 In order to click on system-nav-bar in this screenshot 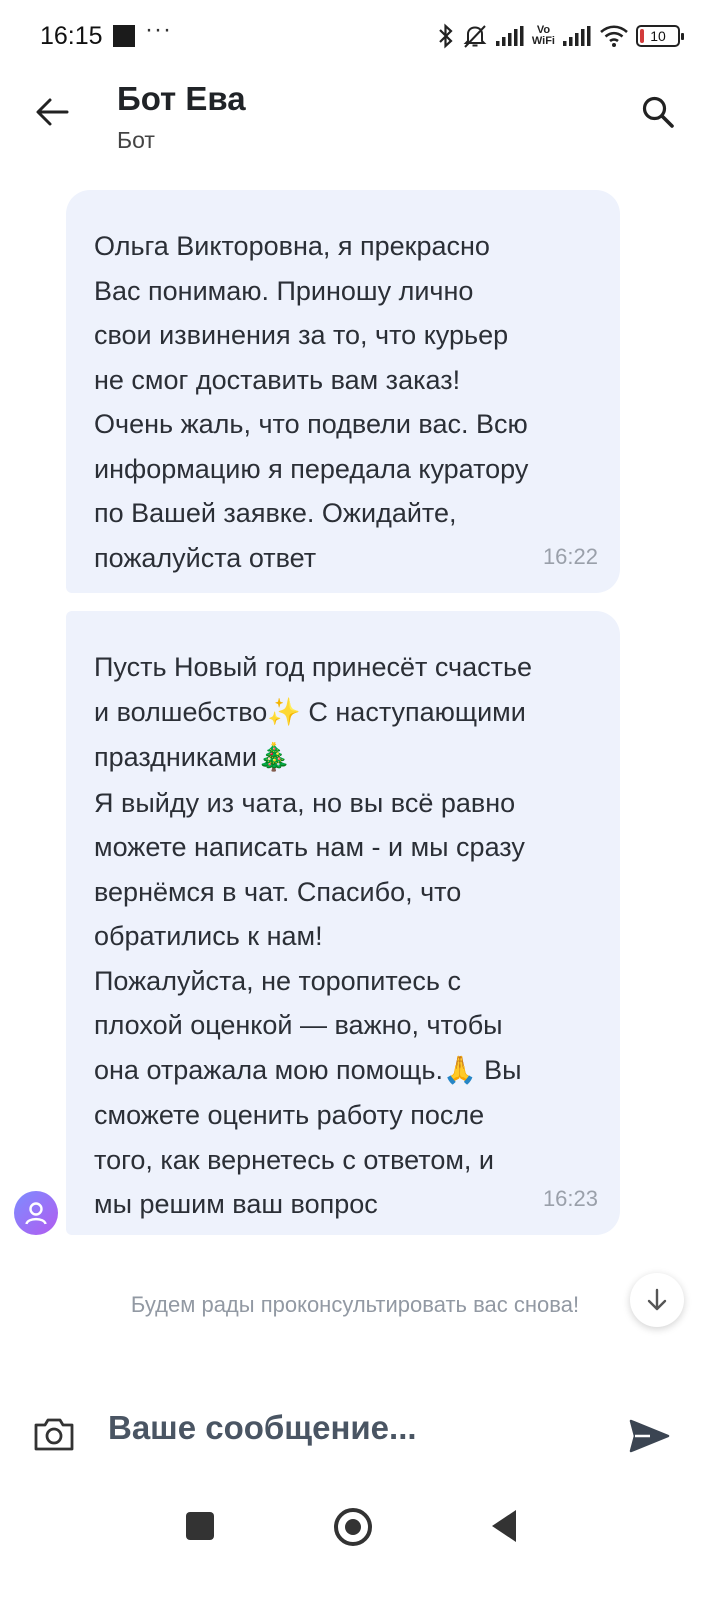, I will do `click(360, 1545)`.